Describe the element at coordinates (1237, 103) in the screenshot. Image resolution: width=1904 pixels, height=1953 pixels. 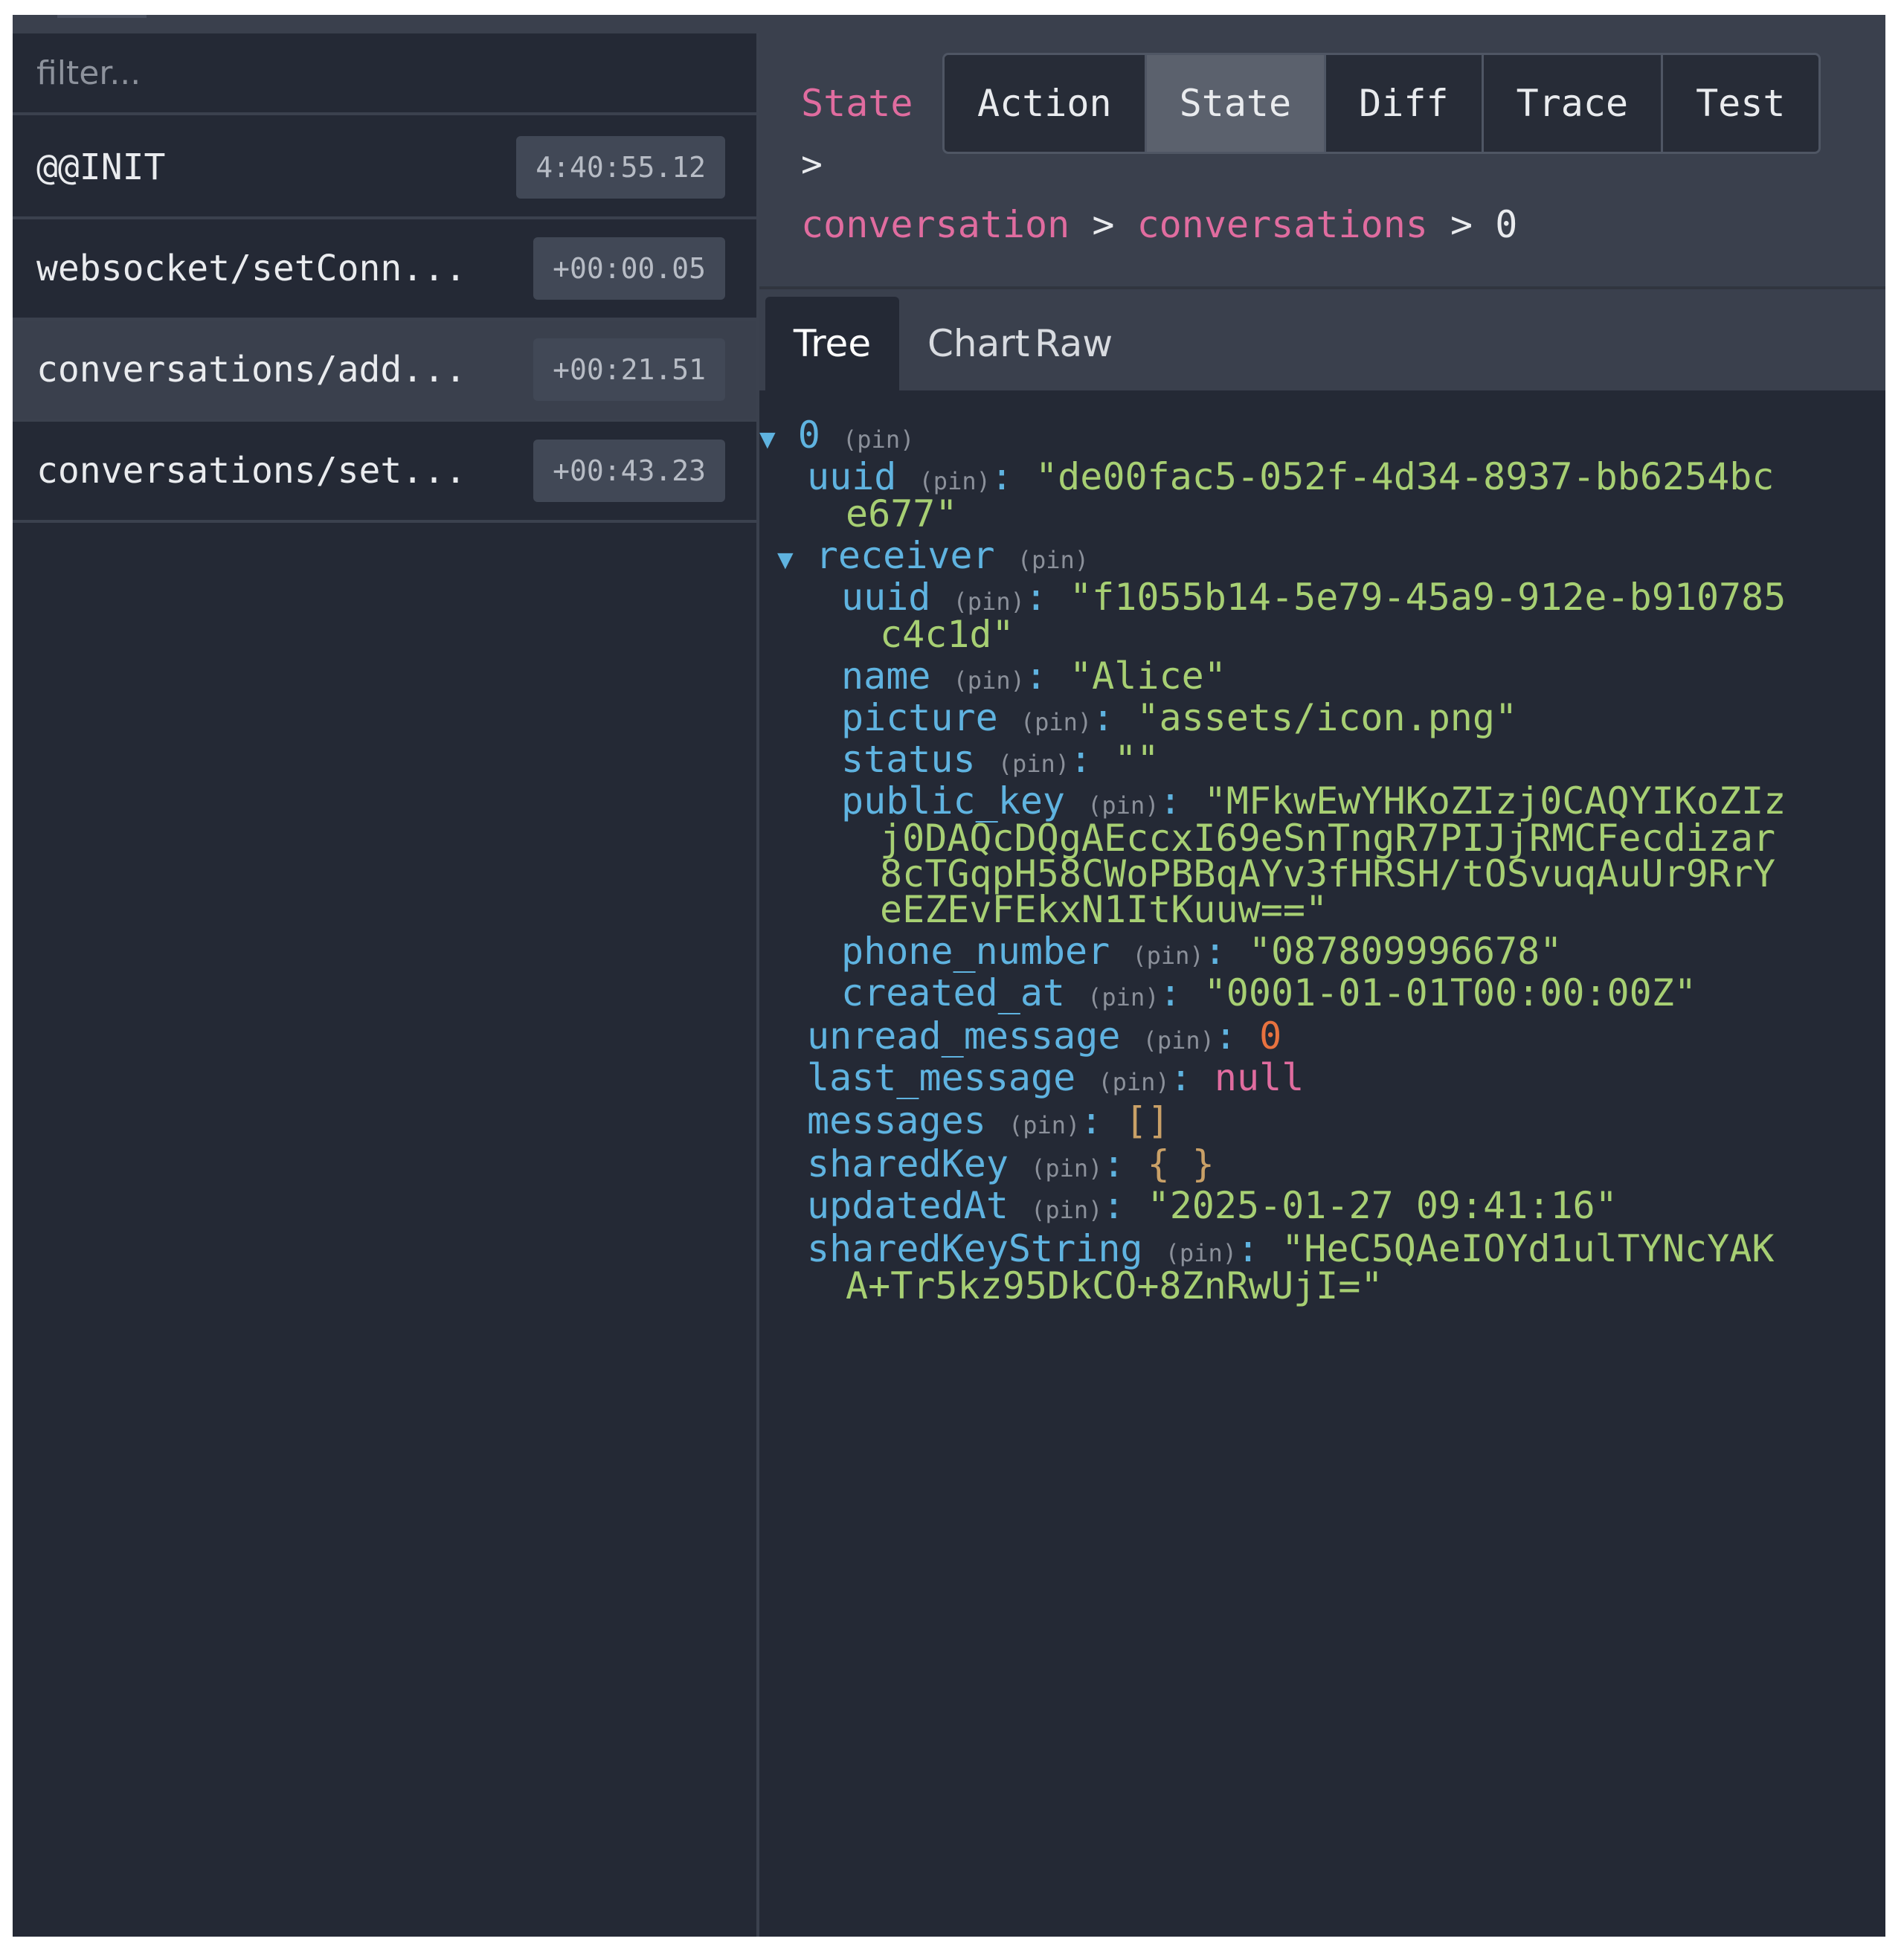
I see `mode-button-state: State` at that location.